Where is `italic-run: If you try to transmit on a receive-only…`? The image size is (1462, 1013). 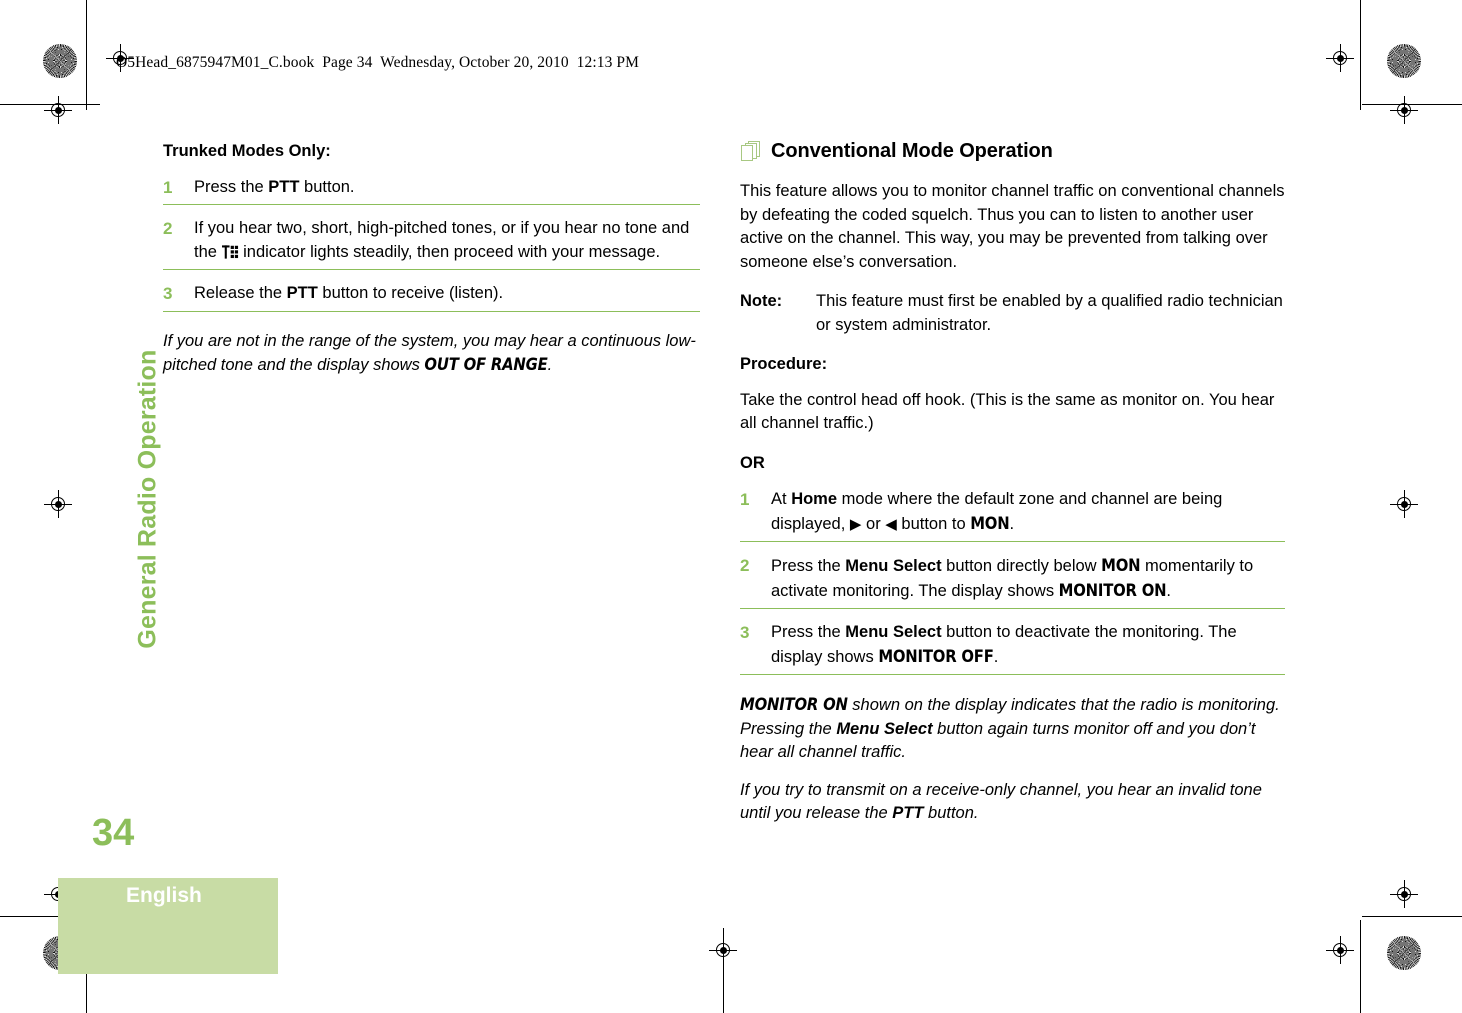 italic-run: If you try to transmit on a receive-only… is located at coordinates (1001, 801).